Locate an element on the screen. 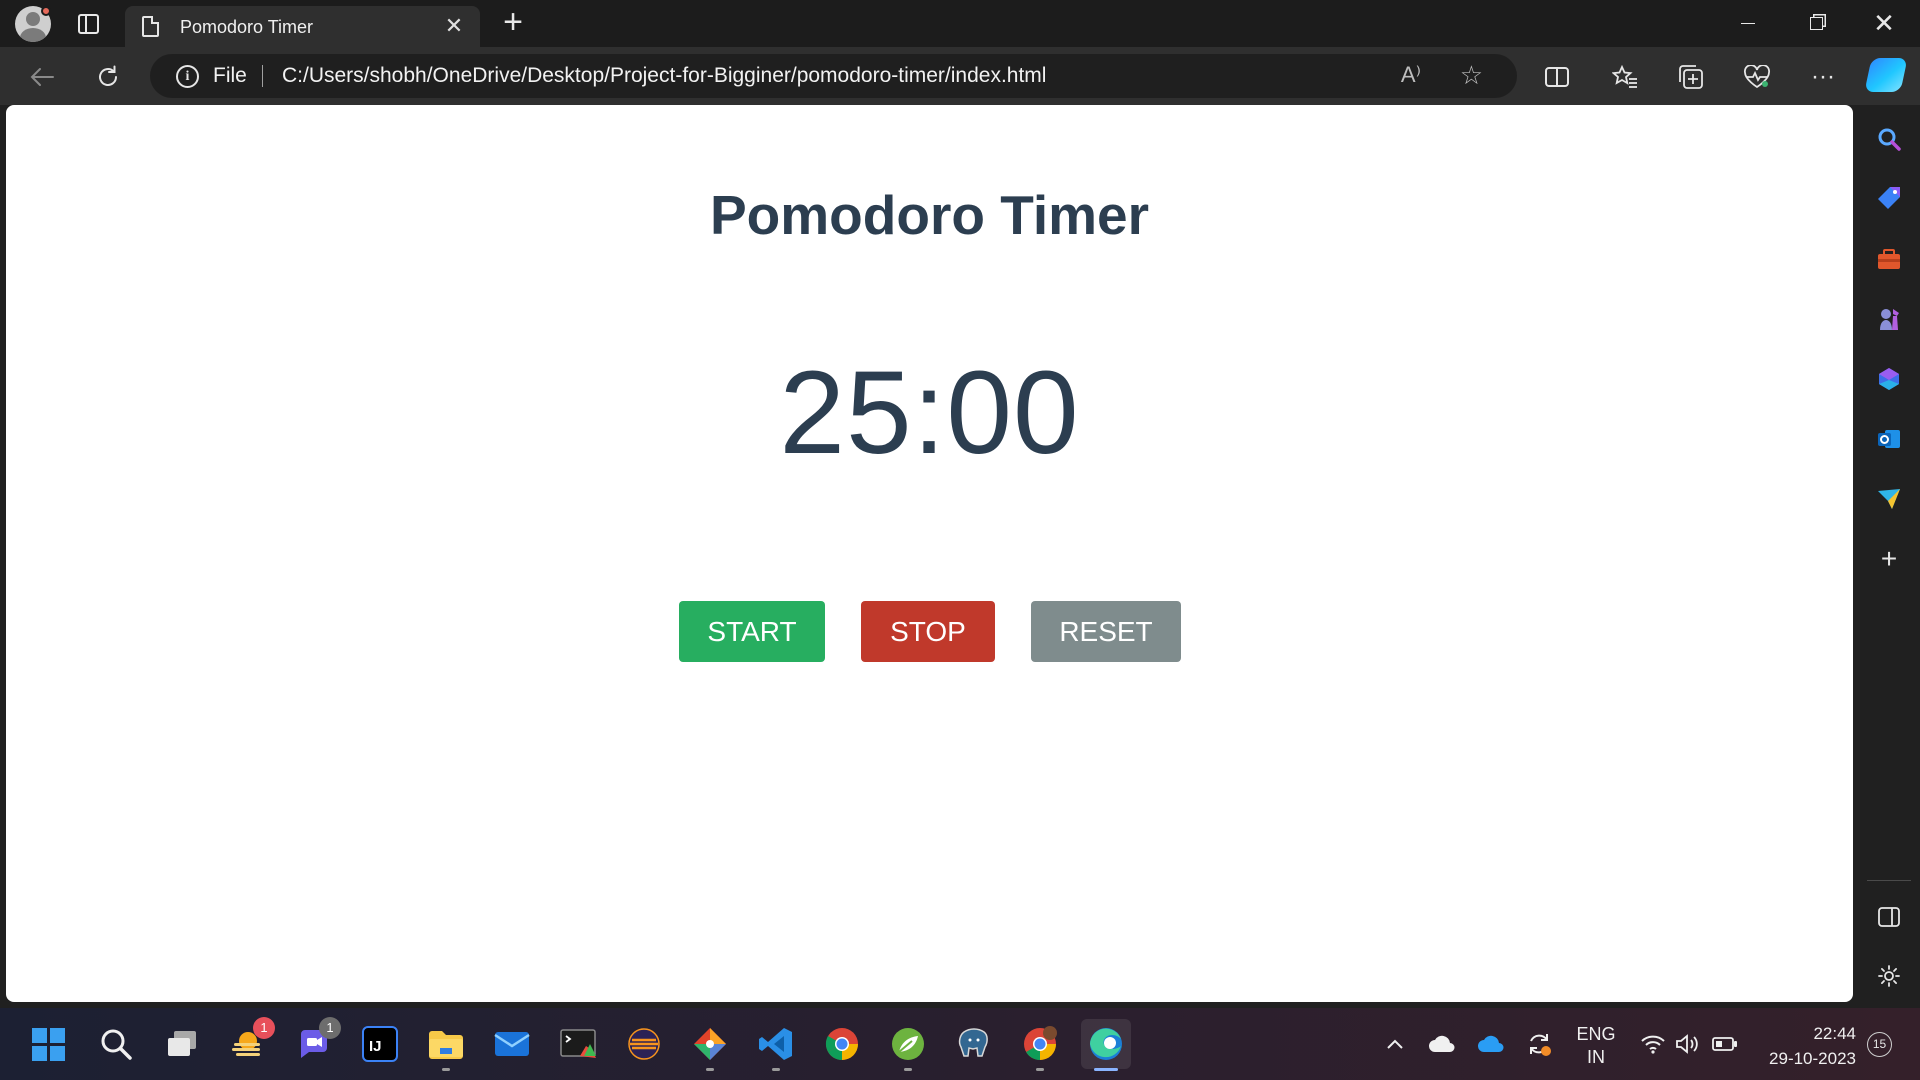 The height and width of the screenshot is (1080, 1920). file-explorer-button is located at coordinates (446, 1045).